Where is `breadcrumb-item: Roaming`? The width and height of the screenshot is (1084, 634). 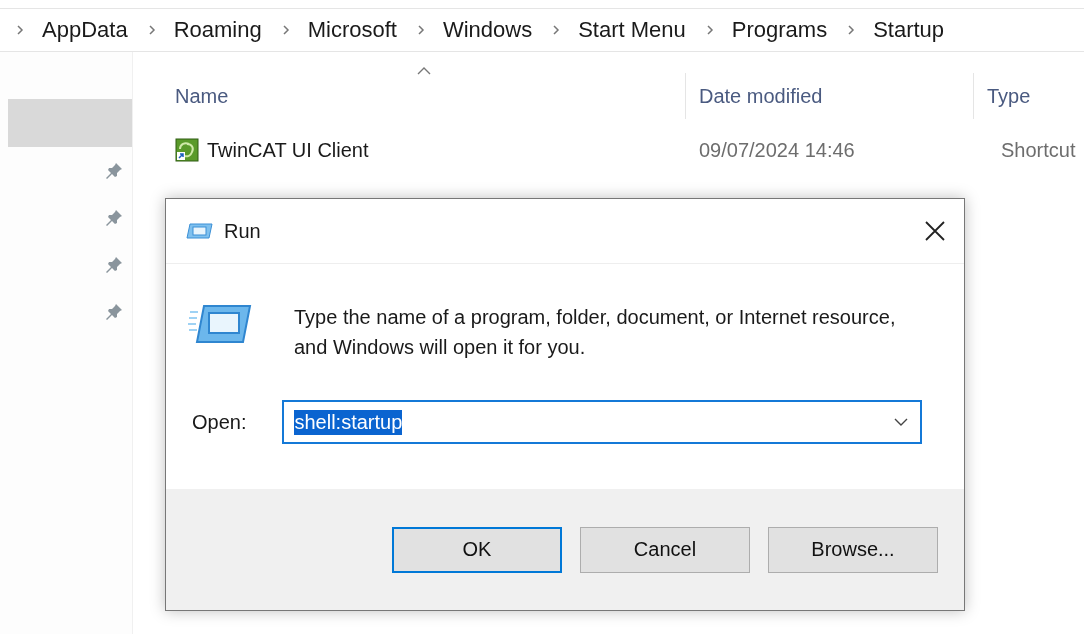 breadcrumb-item: Roaming is located at coordinates (217, 30).